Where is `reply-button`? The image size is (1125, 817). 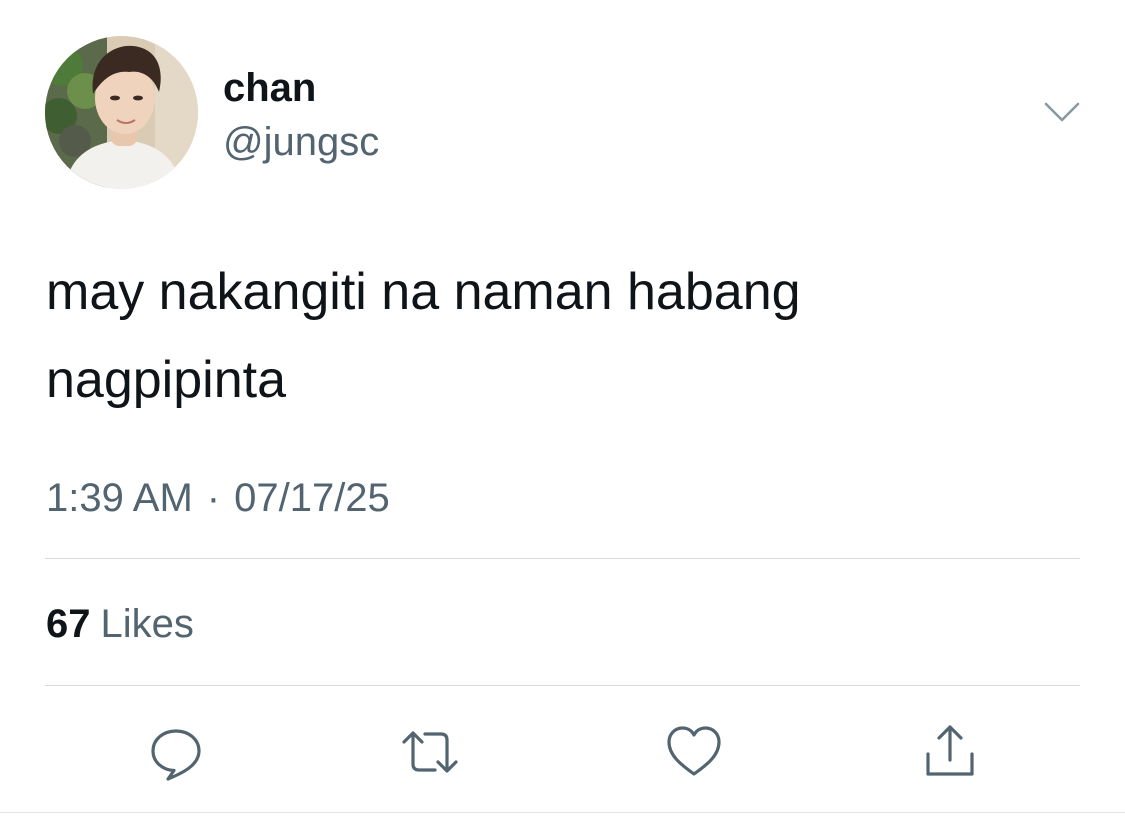
reply-button is located at coordinates (176, 752).